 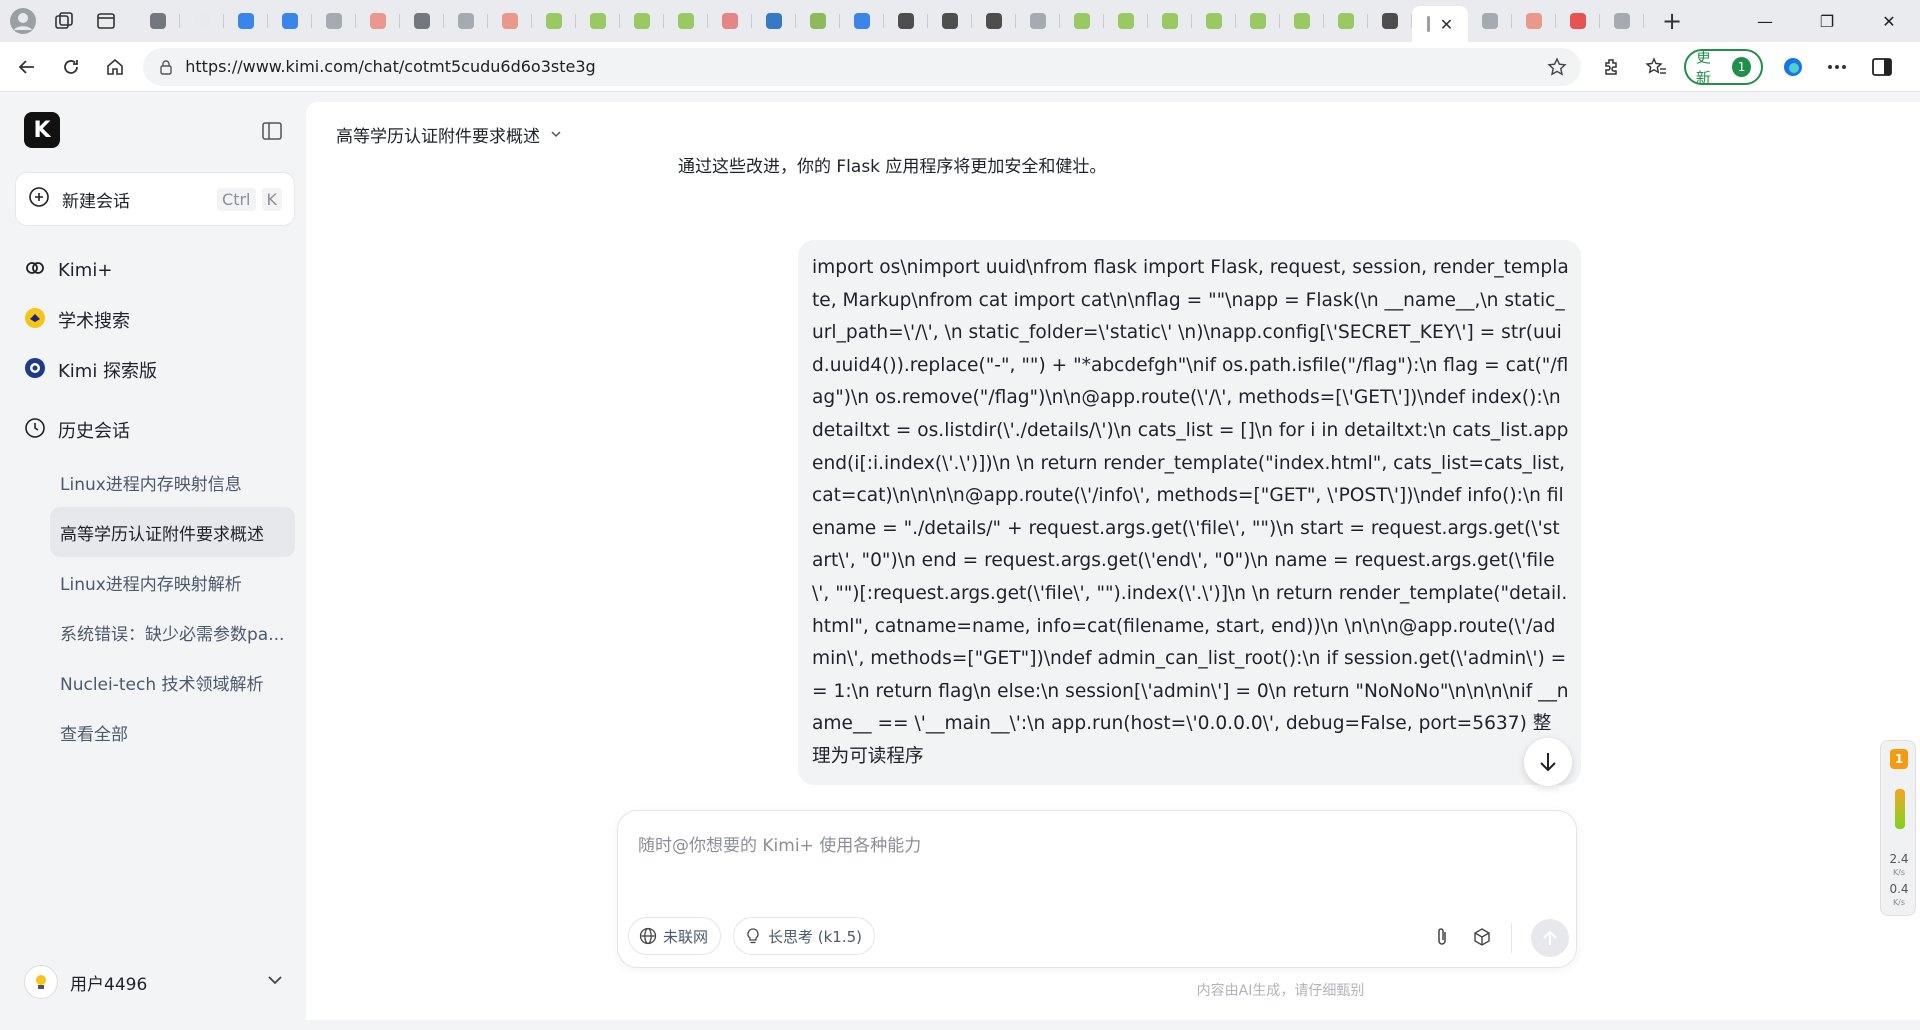 I want to click on kimi-logo: K, so click(x=42, y=130).